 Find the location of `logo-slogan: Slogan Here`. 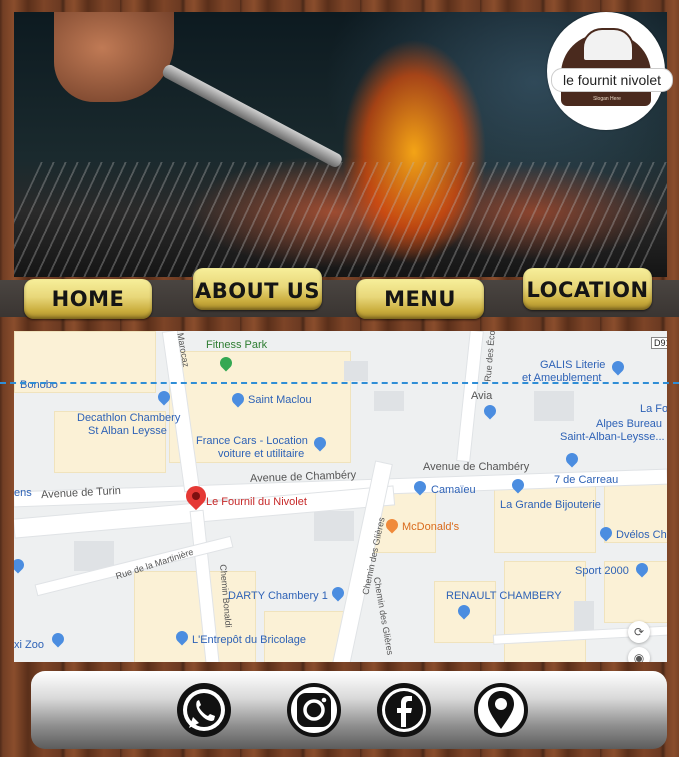

logo-slogan: Slogan Here is located at coordinates (607, 99).